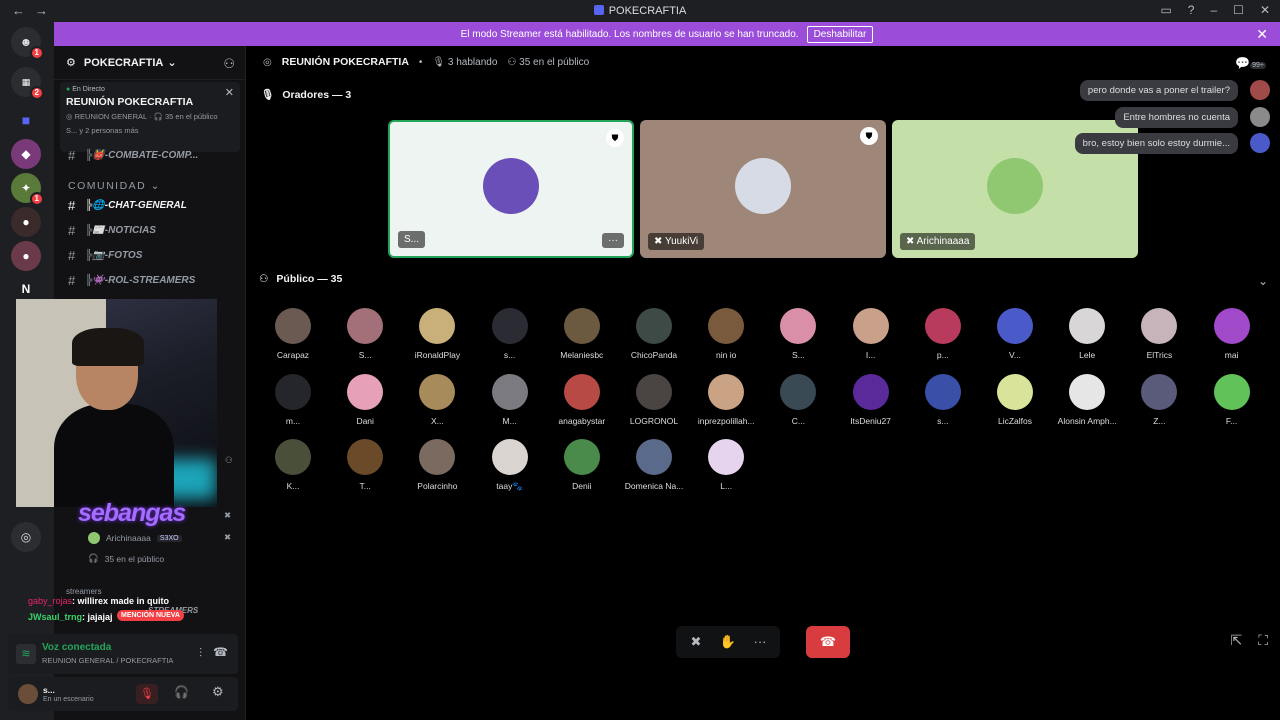 This screenshot has height=720, width=1280. I want to click on discover-icon: ◎, so click(26, 537).